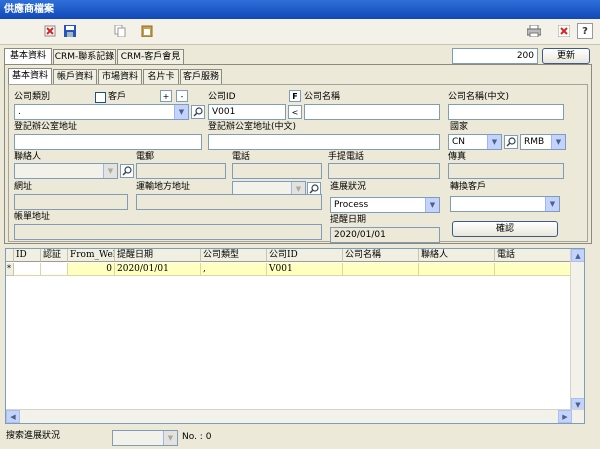 The width and height of the screenshot is (600, 449). Describe the element at coordinates (28, 157) in the screenshot. I see `contact-label: 聯絡人` at that location.